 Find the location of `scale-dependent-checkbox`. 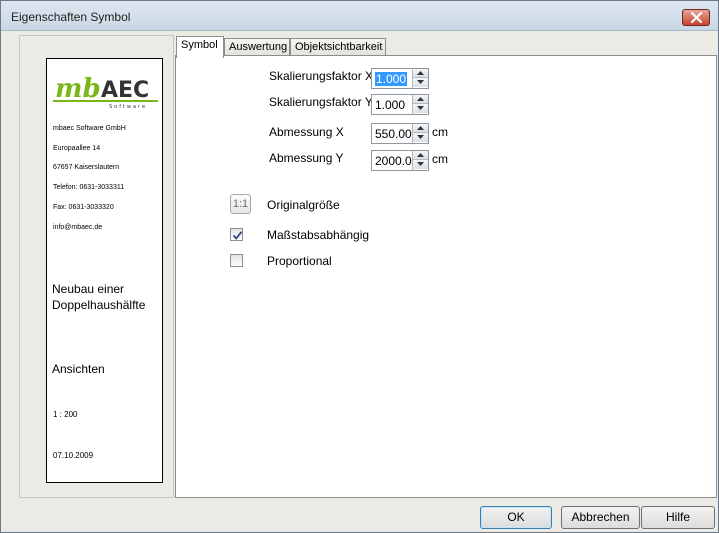

scale-dependent-checkbox is located at coordinates (236, 234).